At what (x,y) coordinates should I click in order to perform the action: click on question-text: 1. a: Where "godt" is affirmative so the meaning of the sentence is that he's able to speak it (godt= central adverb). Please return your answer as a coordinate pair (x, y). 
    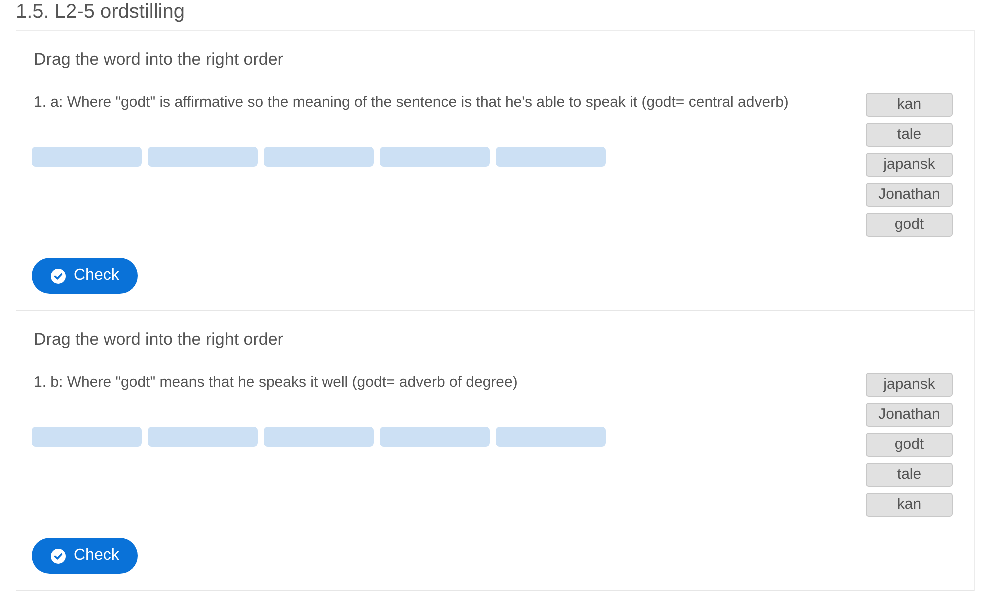
    Looking at the image, I should click on (412, 103).